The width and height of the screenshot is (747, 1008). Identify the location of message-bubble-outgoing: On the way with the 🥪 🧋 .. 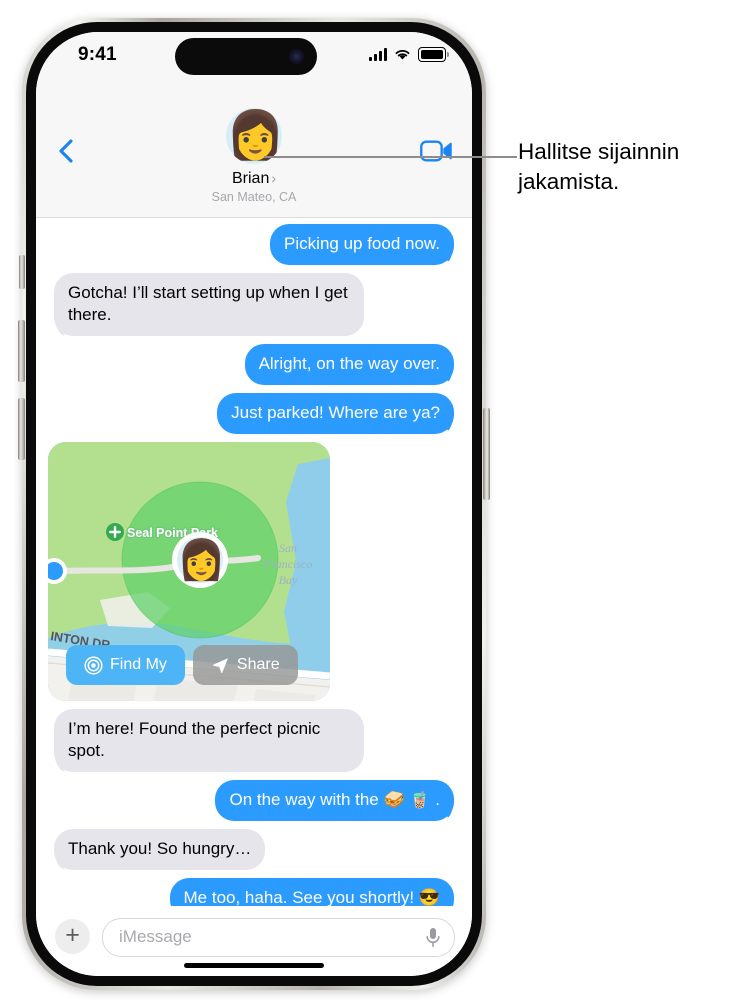
(334, 800).